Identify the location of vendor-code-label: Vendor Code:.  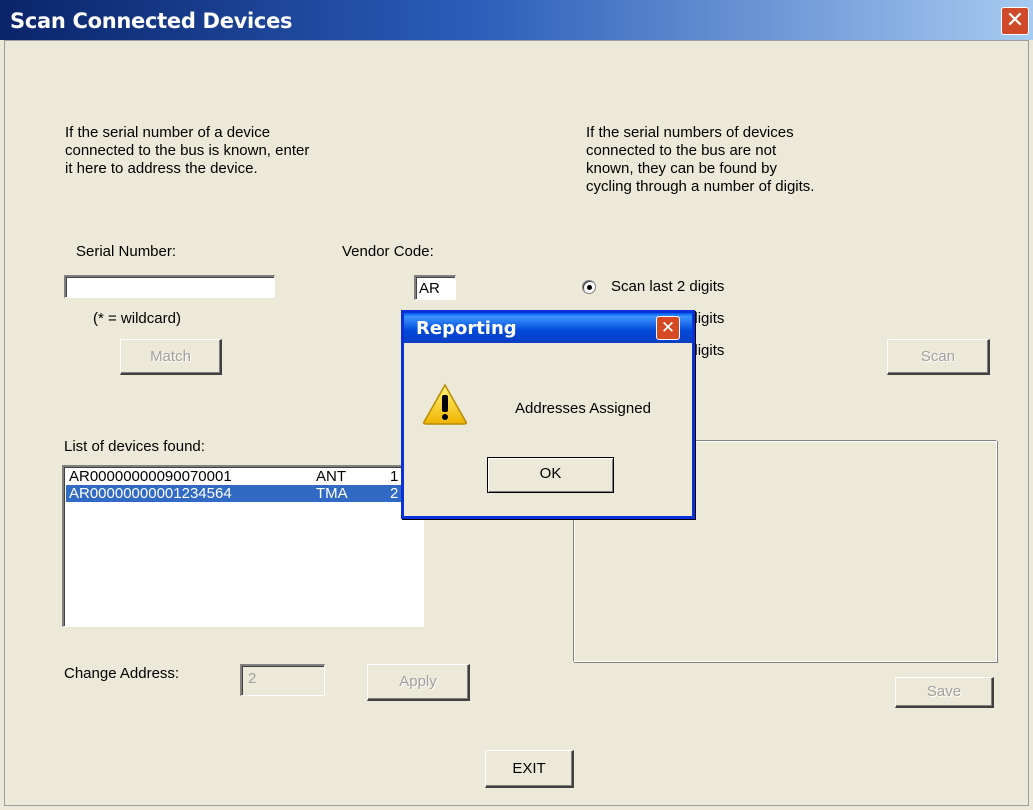
(388, 251).